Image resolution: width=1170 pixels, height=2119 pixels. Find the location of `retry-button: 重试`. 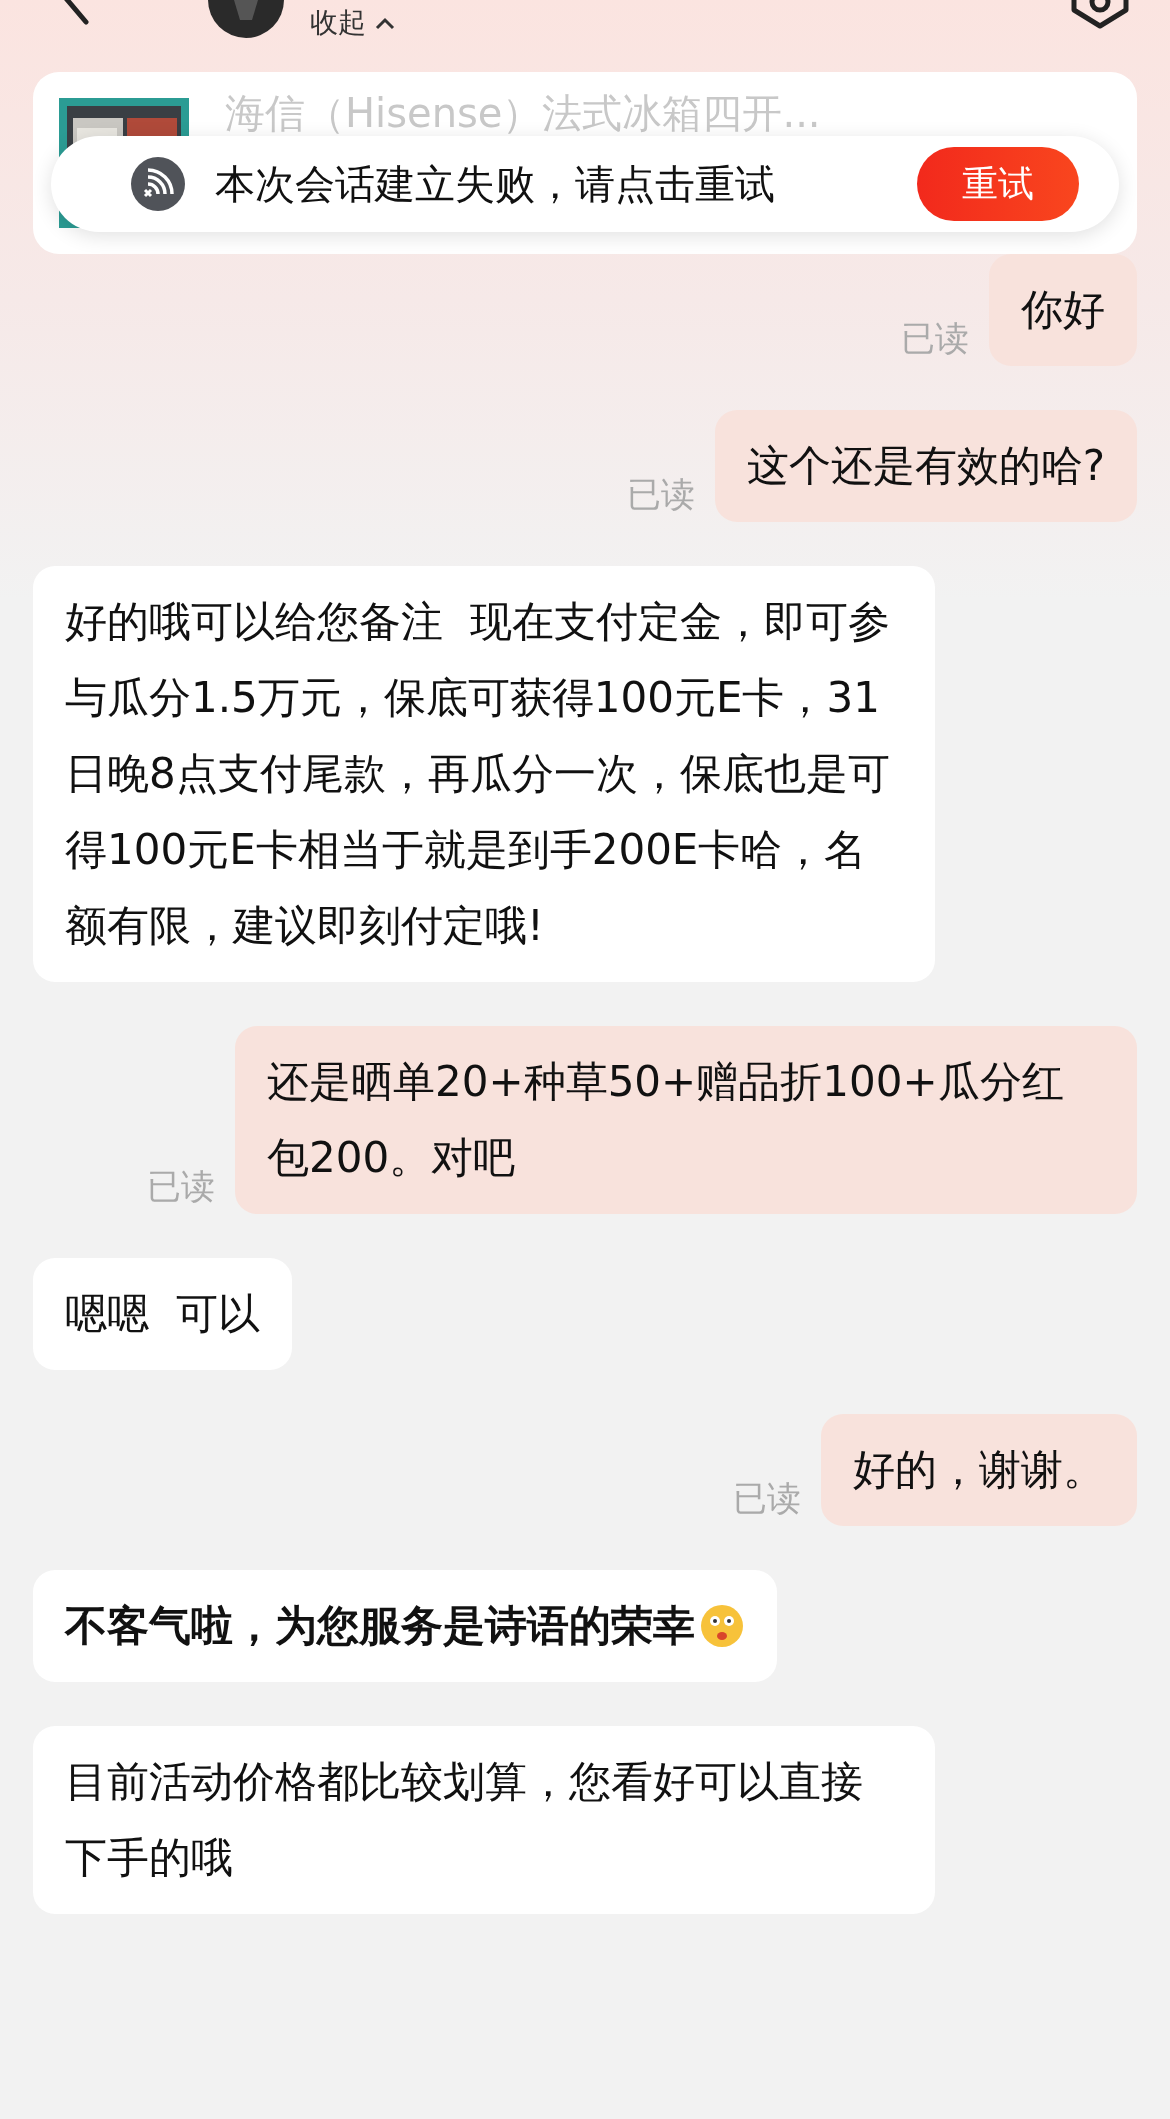

retry-button: 重试 is located at coordinates (998, 184).